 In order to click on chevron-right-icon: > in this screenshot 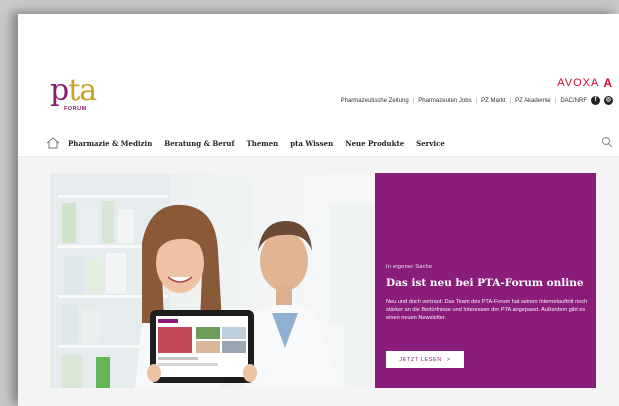, I will do `click(448, 359)`.